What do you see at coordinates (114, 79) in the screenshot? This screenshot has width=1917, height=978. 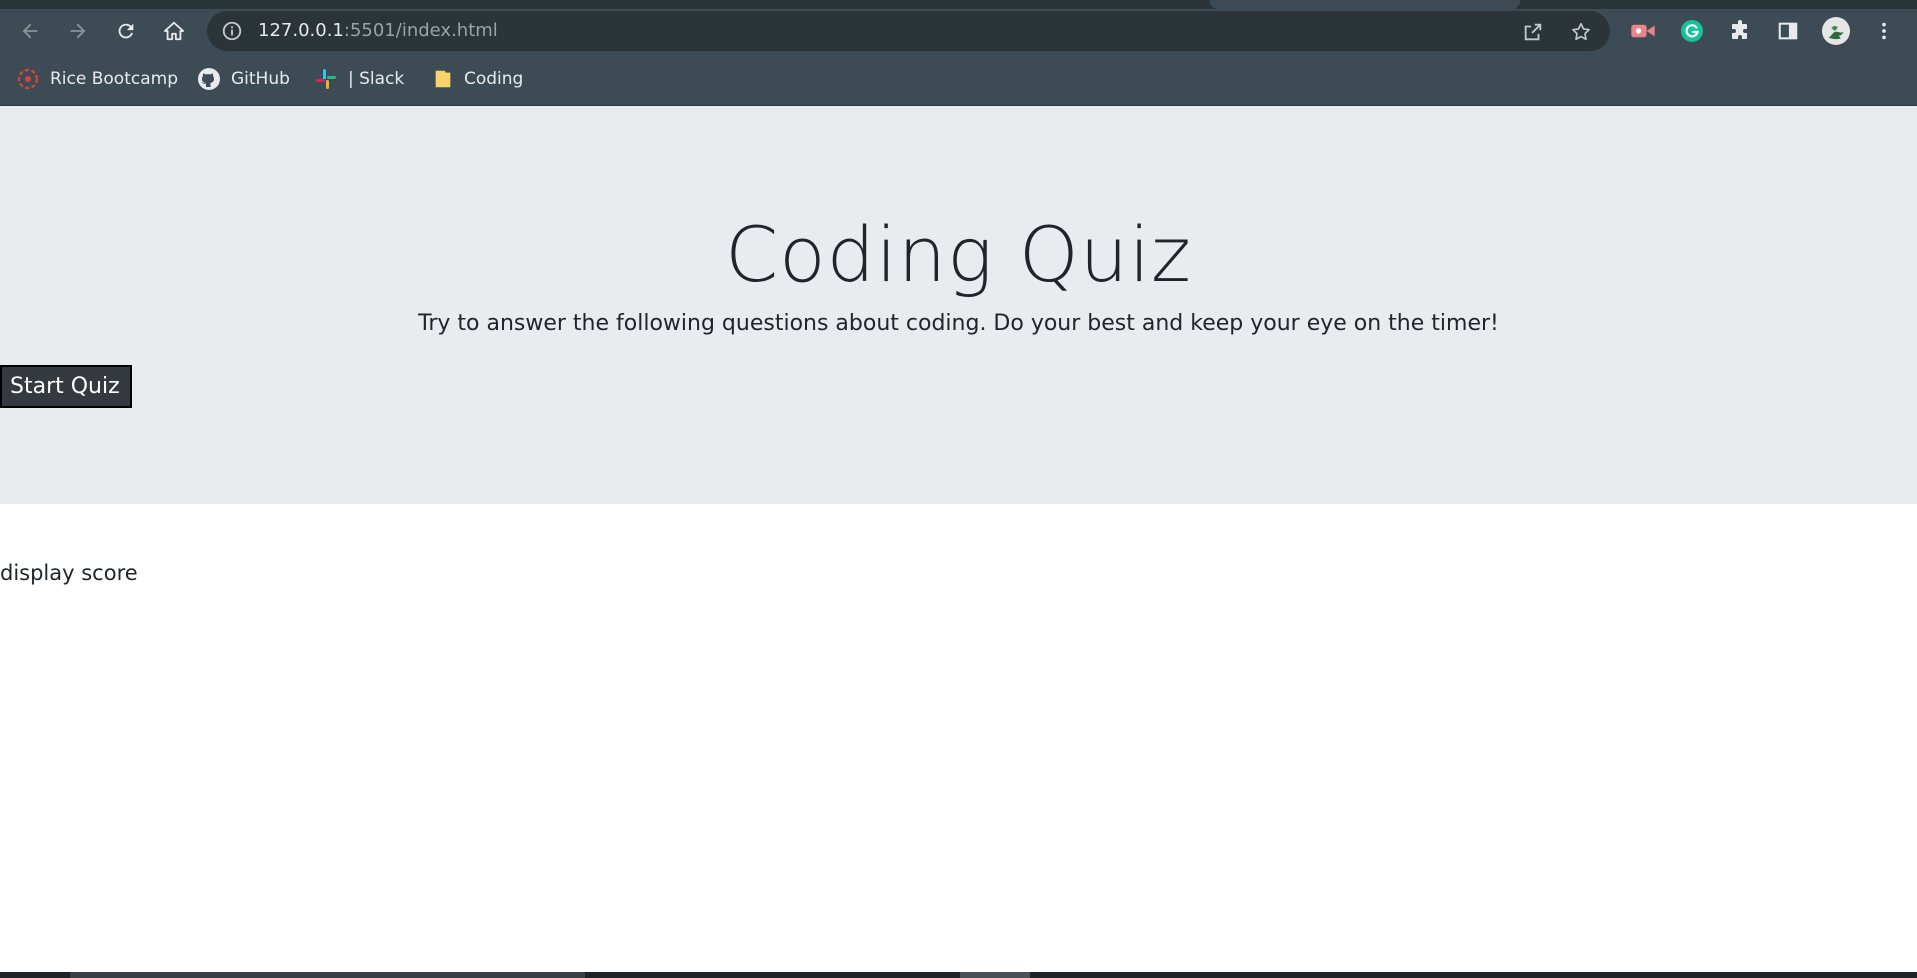 I see `bookmark-label: Rice Bootcamp` at bounding box center [114, 79].